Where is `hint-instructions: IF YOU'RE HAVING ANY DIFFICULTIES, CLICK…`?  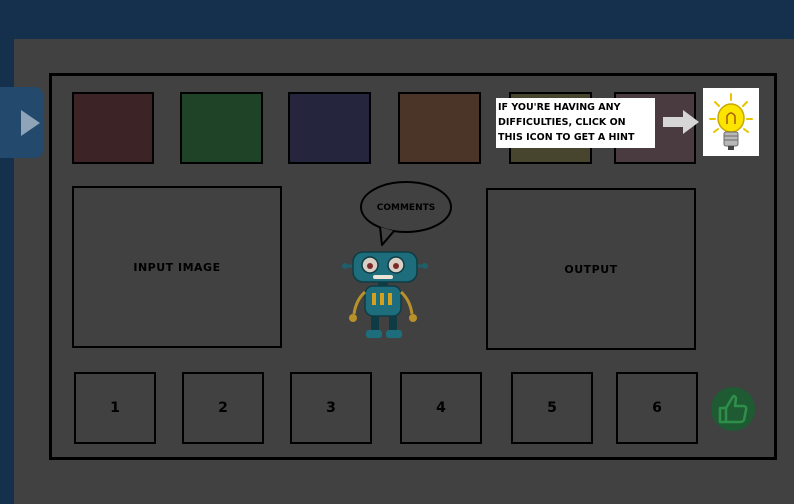
hint-instructions: IF YOU'RE HAVING ANY DIFFICULTIES, CLICK… is located at coordinates (575, 123).